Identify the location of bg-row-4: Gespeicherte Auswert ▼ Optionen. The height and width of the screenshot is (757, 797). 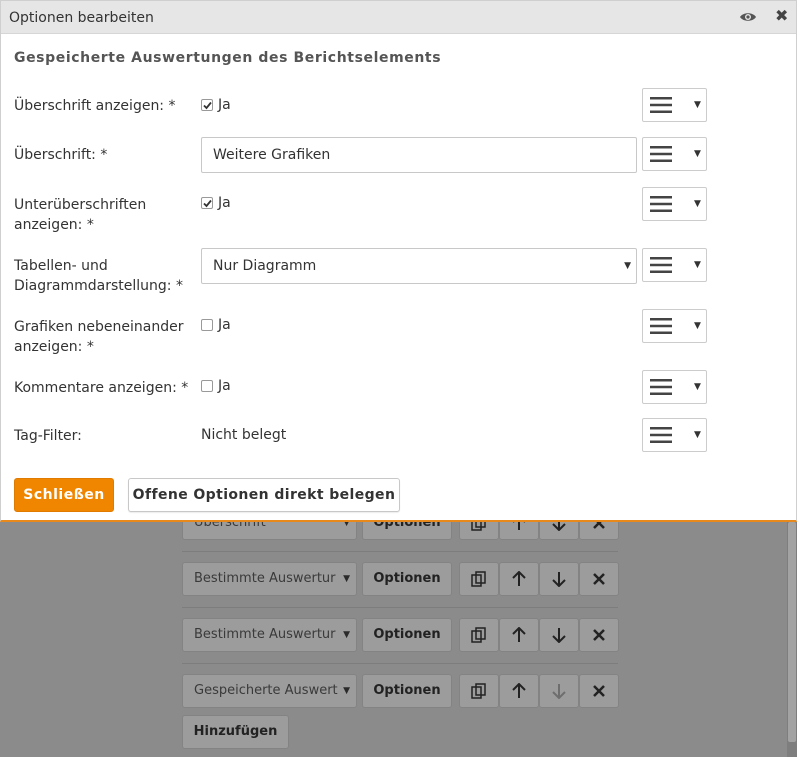
(400, 692).